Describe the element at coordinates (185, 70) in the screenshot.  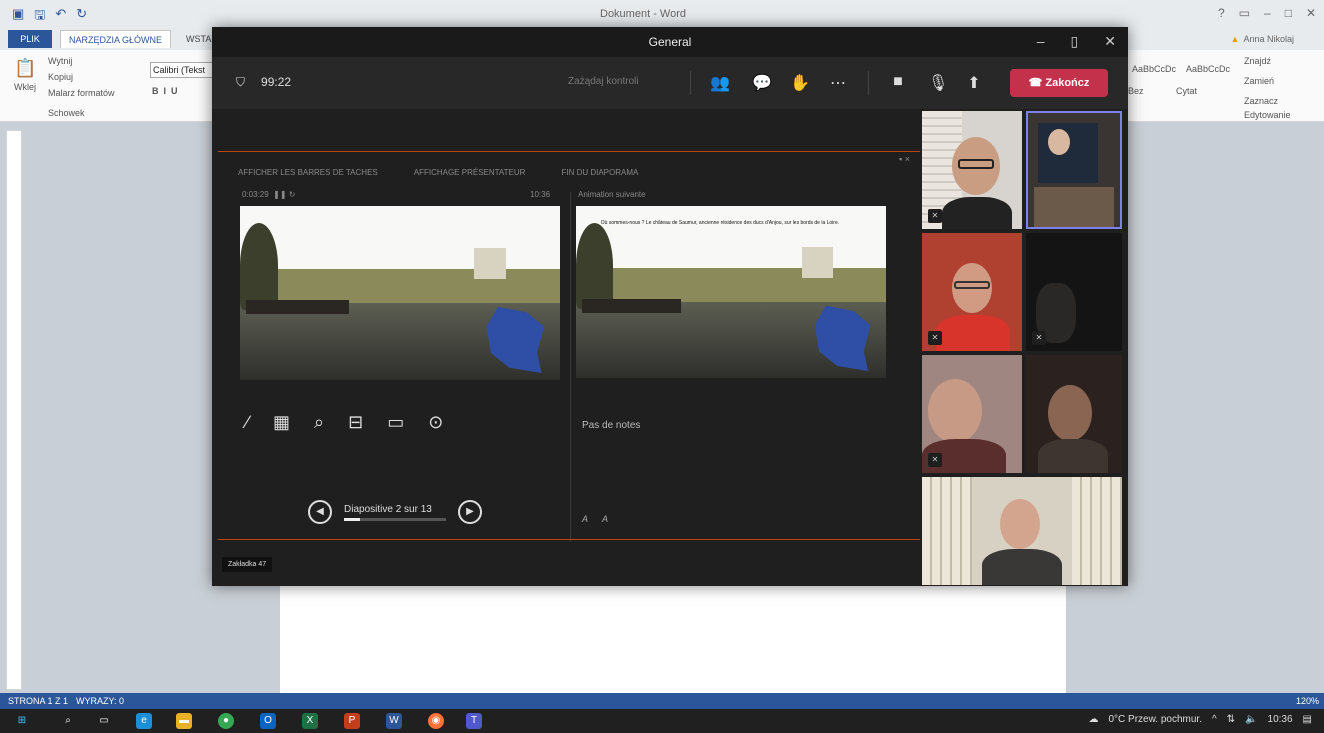
I see `font-name-select: Calibri (Tekst` at that location.